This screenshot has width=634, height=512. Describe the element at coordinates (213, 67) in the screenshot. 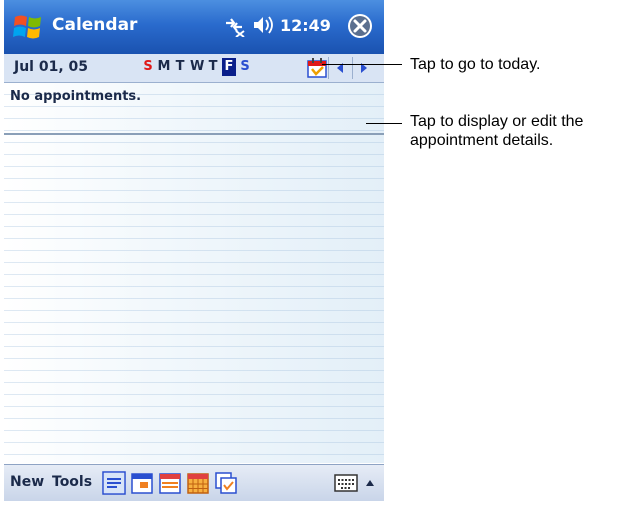

I see `day-thursday: T` at that location.